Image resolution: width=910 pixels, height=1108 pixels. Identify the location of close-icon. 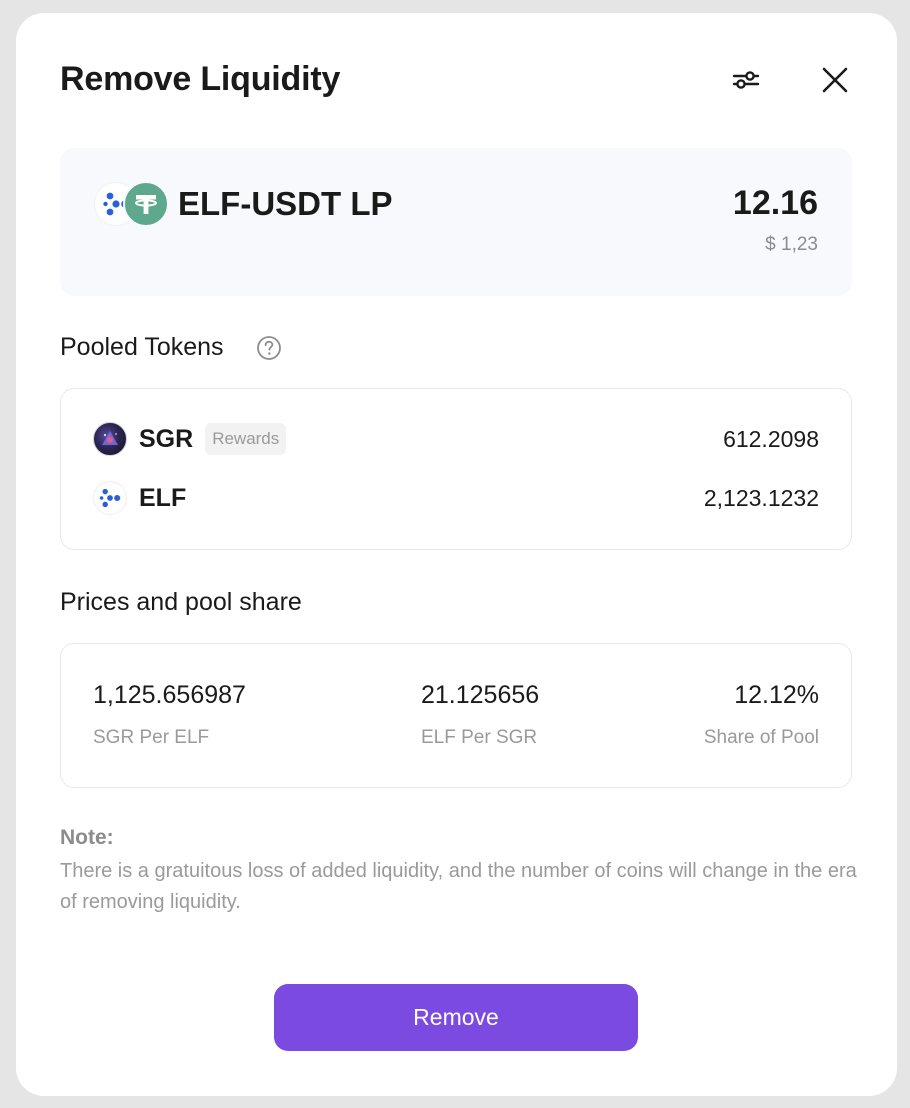
(835, 80).